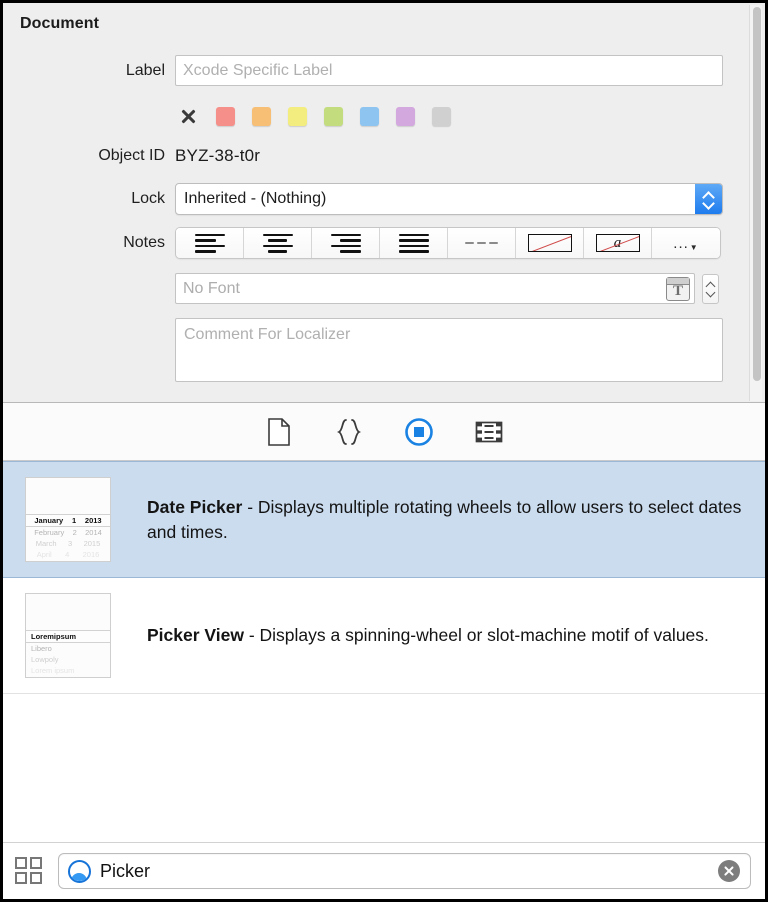 The height and width of the screenshot is (902, 768). I want to click on color-swatch-red, so click(225, 116).